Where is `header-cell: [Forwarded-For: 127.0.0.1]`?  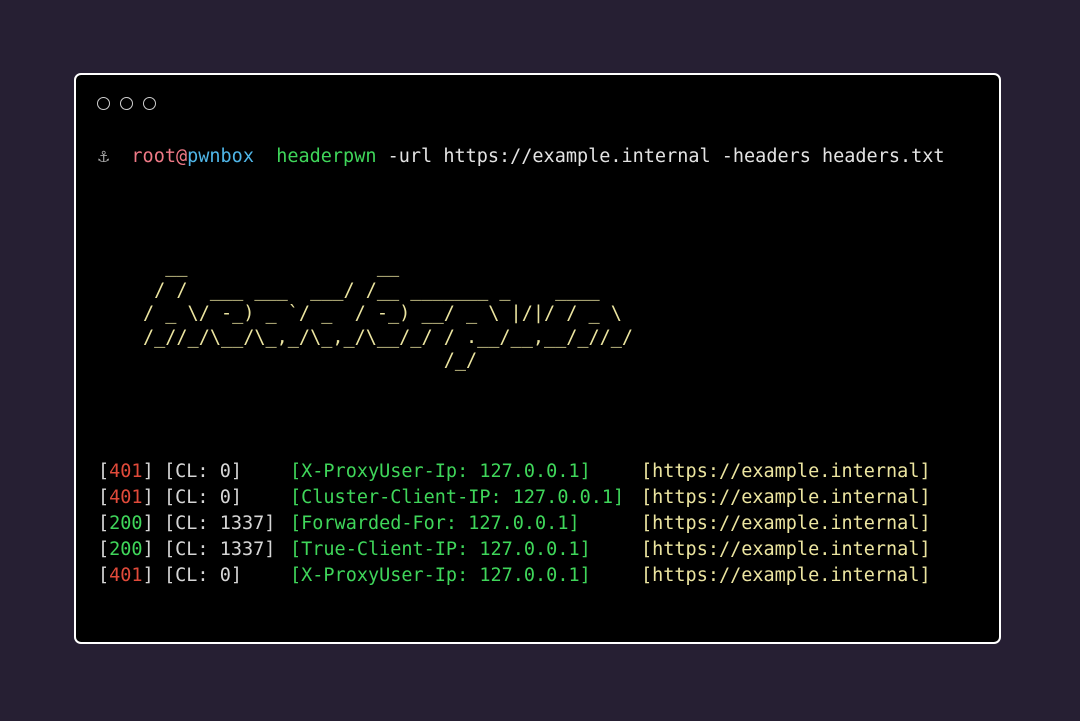
header-cell: [Forwarded-For: 127.0.0.1] is located at coordinates (435, 523).